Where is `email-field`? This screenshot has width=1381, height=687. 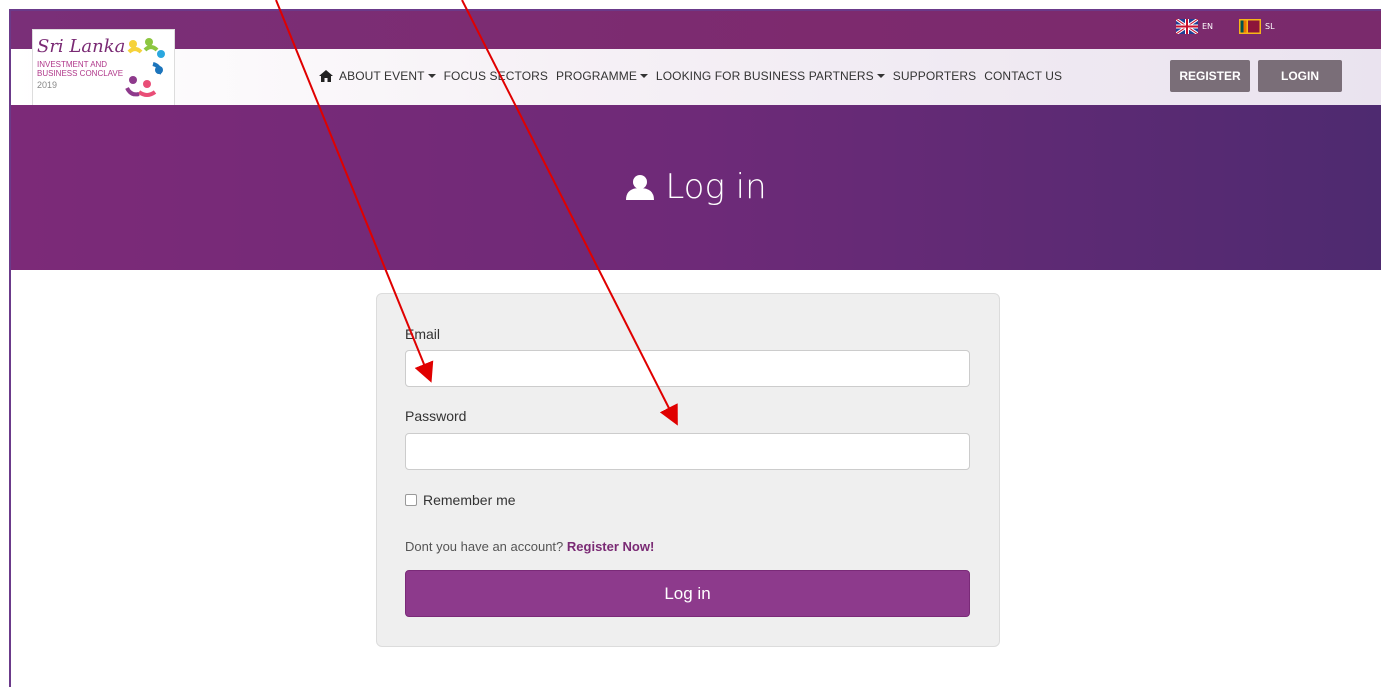 email-field is located at coordinates (687, 368).